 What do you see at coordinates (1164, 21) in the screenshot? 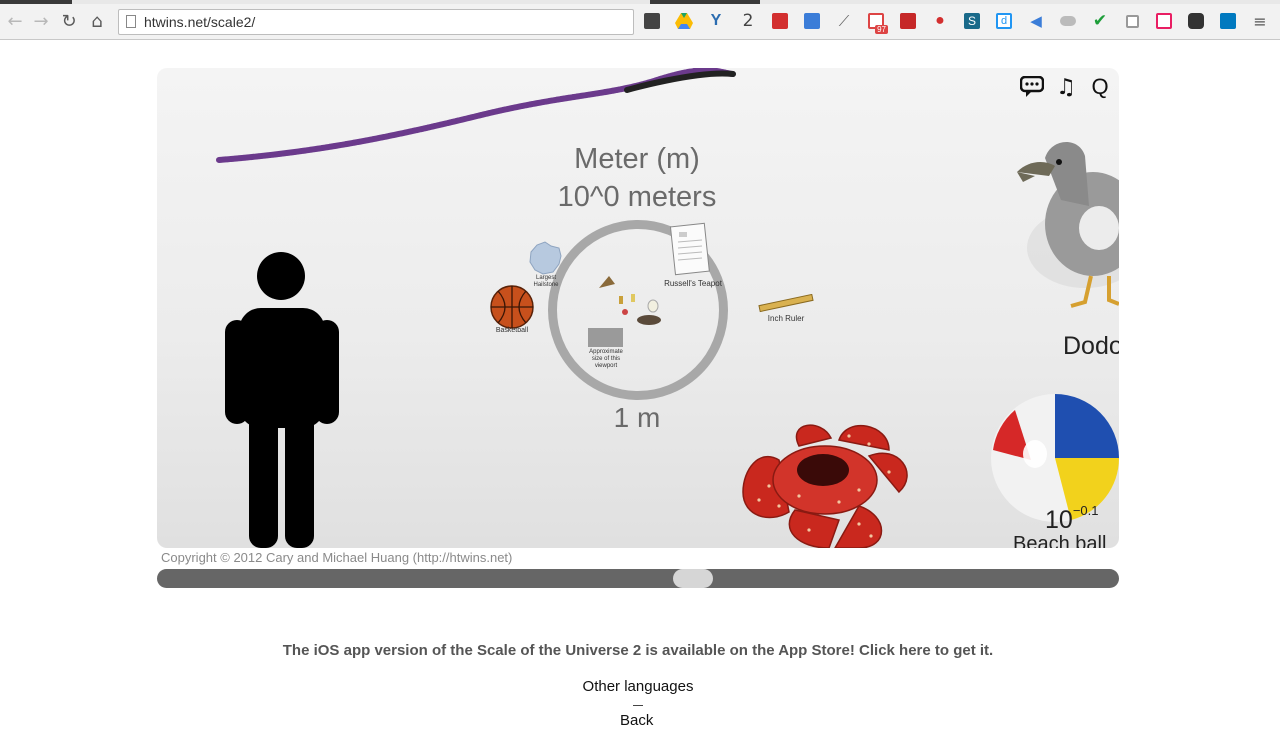
I see `q-extension-icon` at bounding box center [1164, 21].